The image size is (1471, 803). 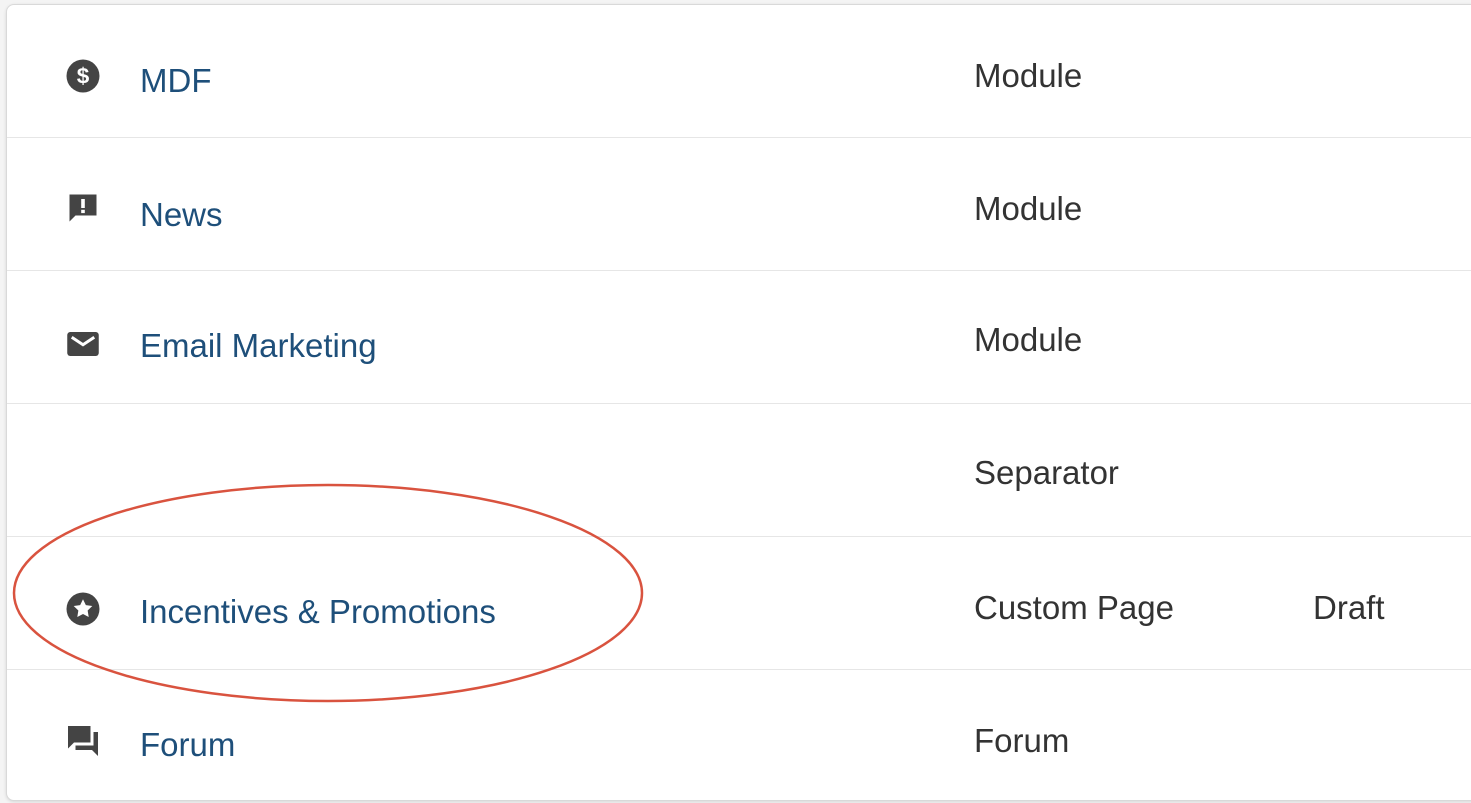 What do you see at coordinates (181, 215) in the screenshot?
I see `nav-item-name: News` at bounding box center [181, 215].